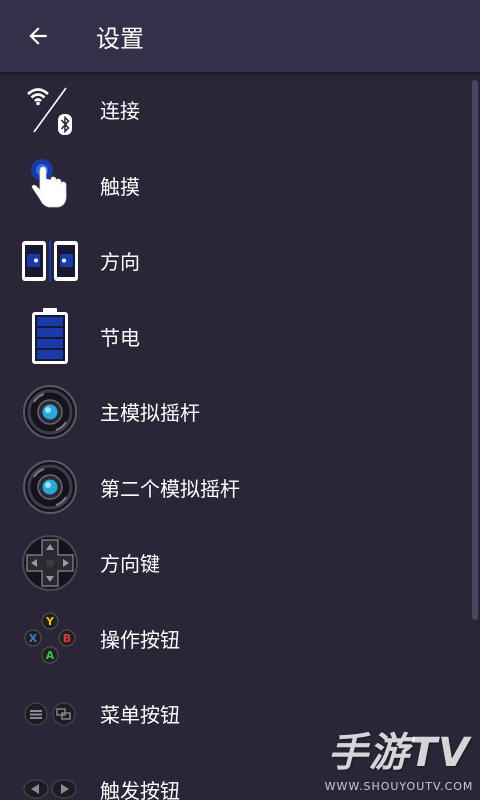  I want to click on settings-item-label: 触发按钮, so click(140, 789).